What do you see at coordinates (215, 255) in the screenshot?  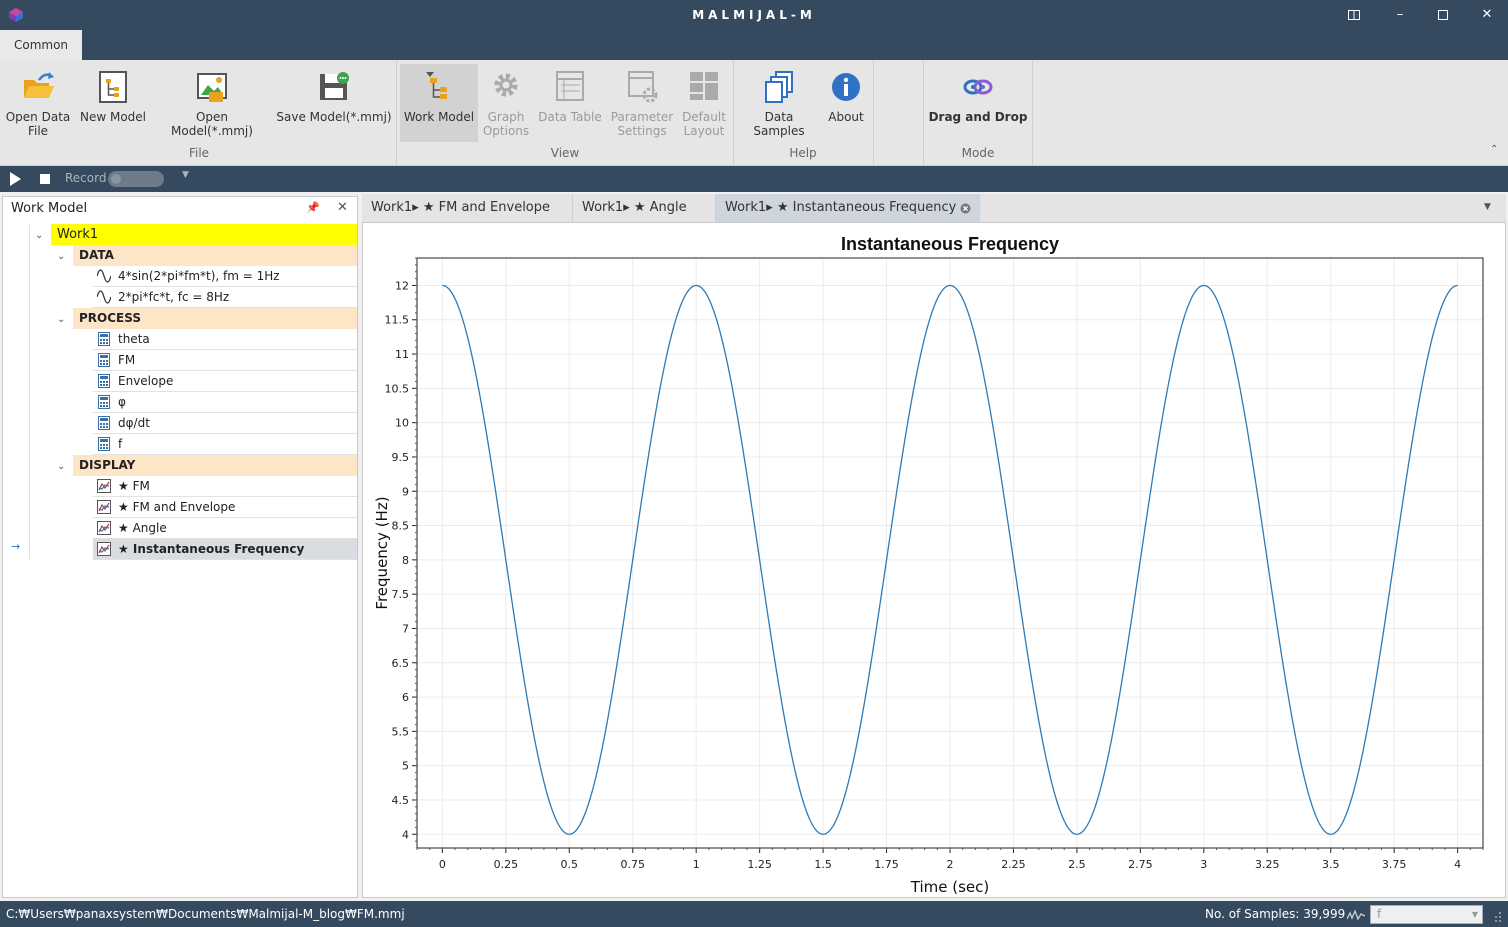 I see `tree-section-data: DATA` at bounding box center [215, 255].